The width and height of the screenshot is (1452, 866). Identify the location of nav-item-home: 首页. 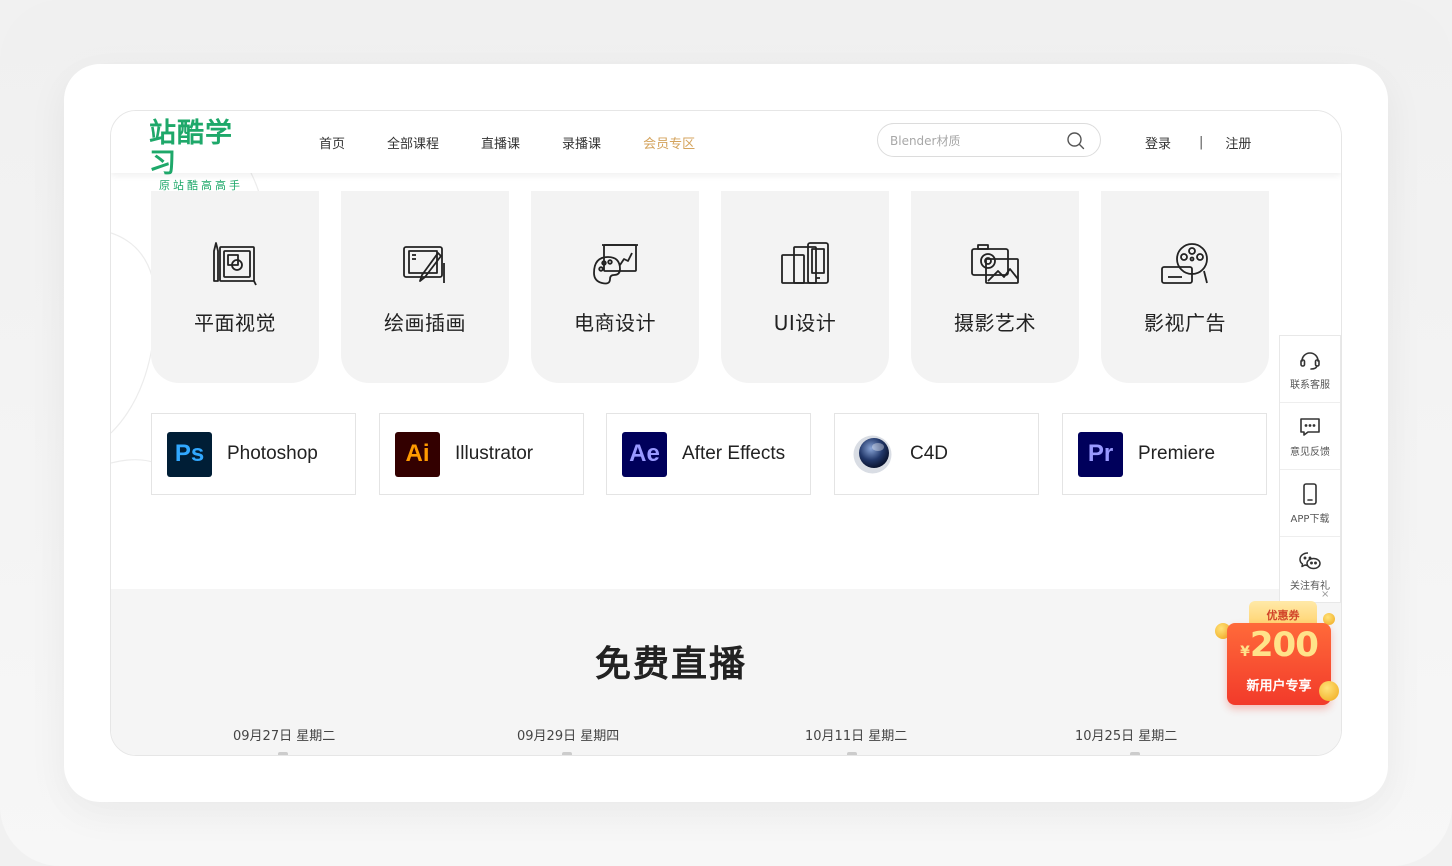
(332, 142).